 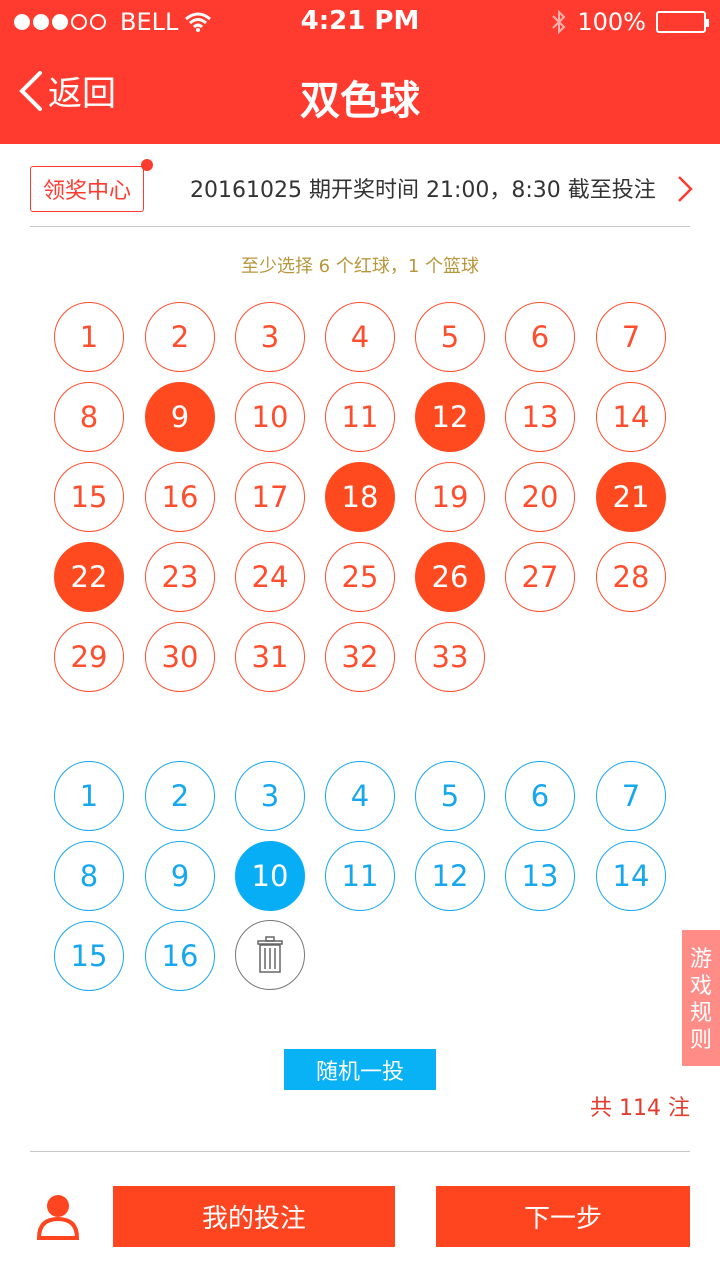 I want to click on blue-ball-14: 14, so click(x=631, y=876).